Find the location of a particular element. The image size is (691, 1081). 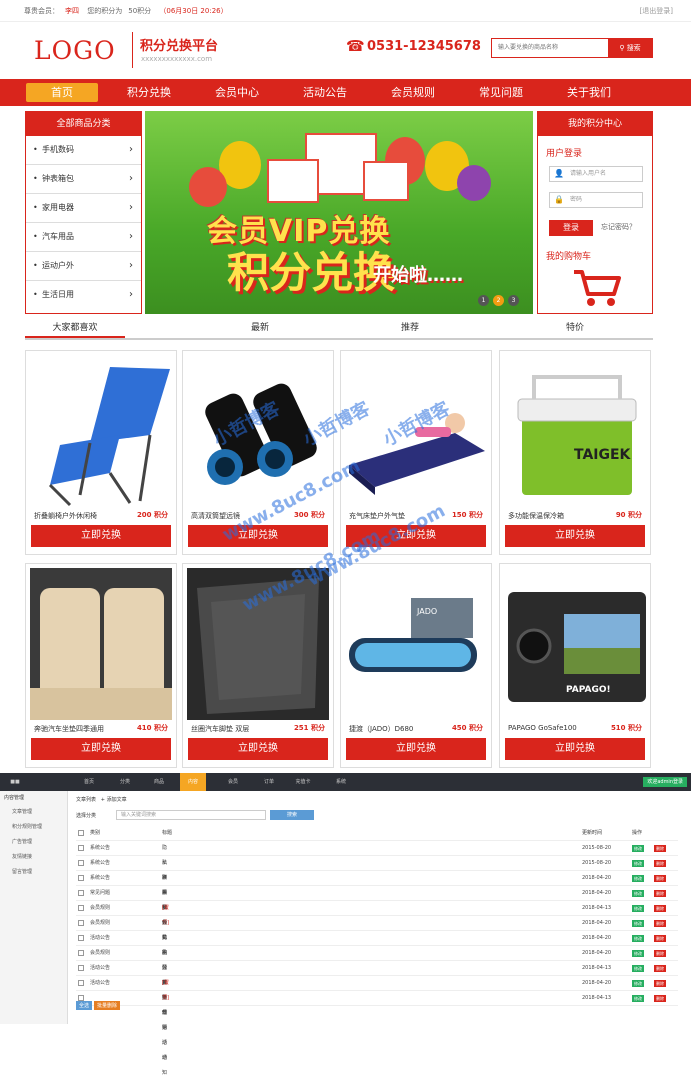

product-card: 高清双筒望远镜 300 积分 立即兑换 is located at coordinates (258, 452).